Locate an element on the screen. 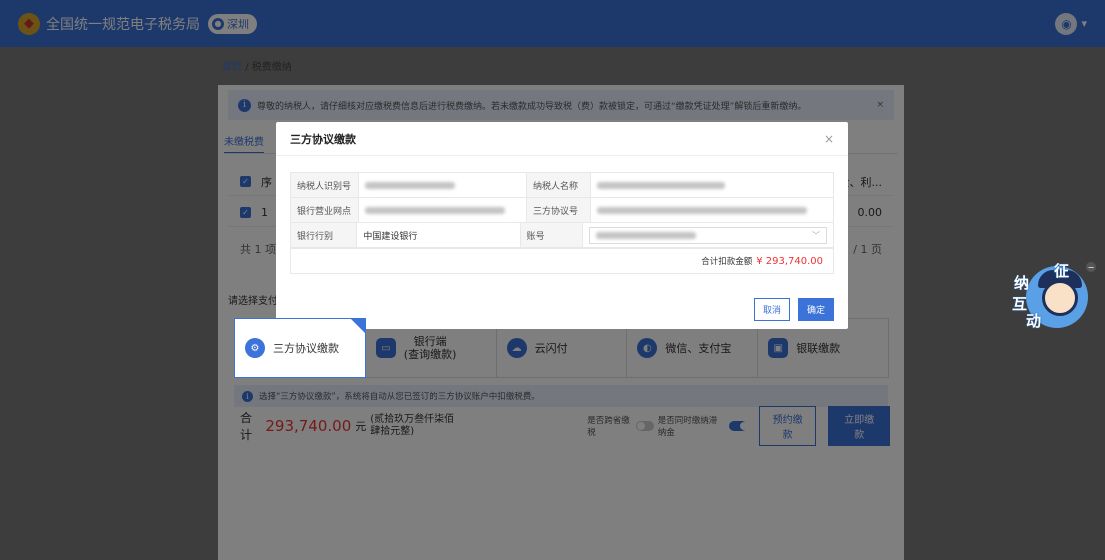 This screenshot has height=560, width=1105. bank-branch-label: 银行营业网点 is located at coordinates (325, 210).